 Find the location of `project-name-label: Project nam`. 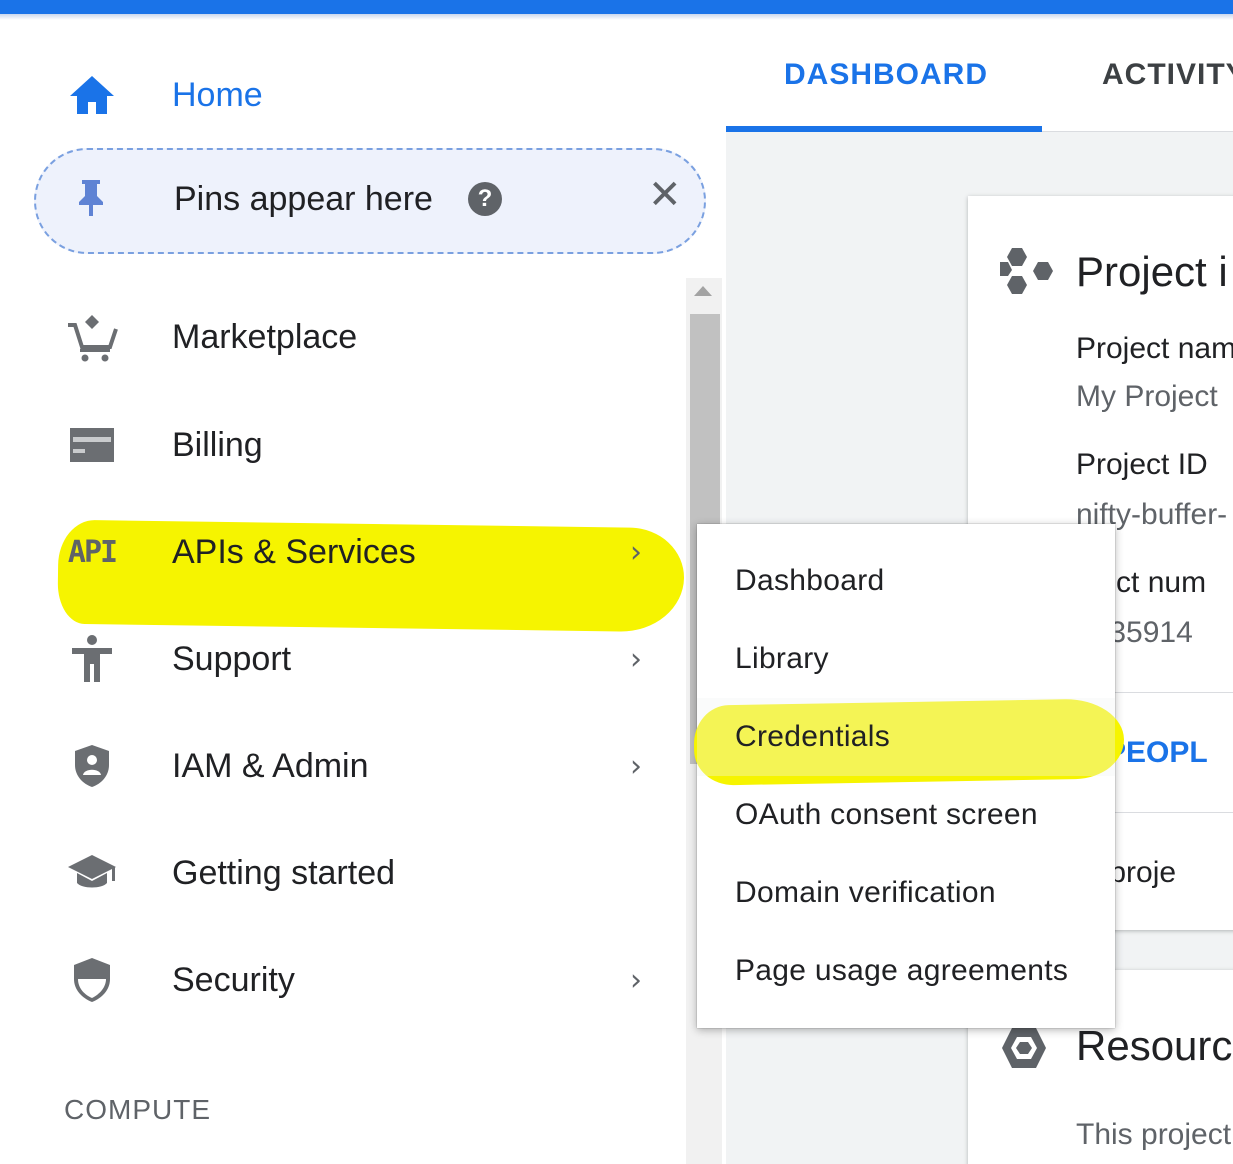

project-name-label: Project nam is located at coordinates (1154, 348).